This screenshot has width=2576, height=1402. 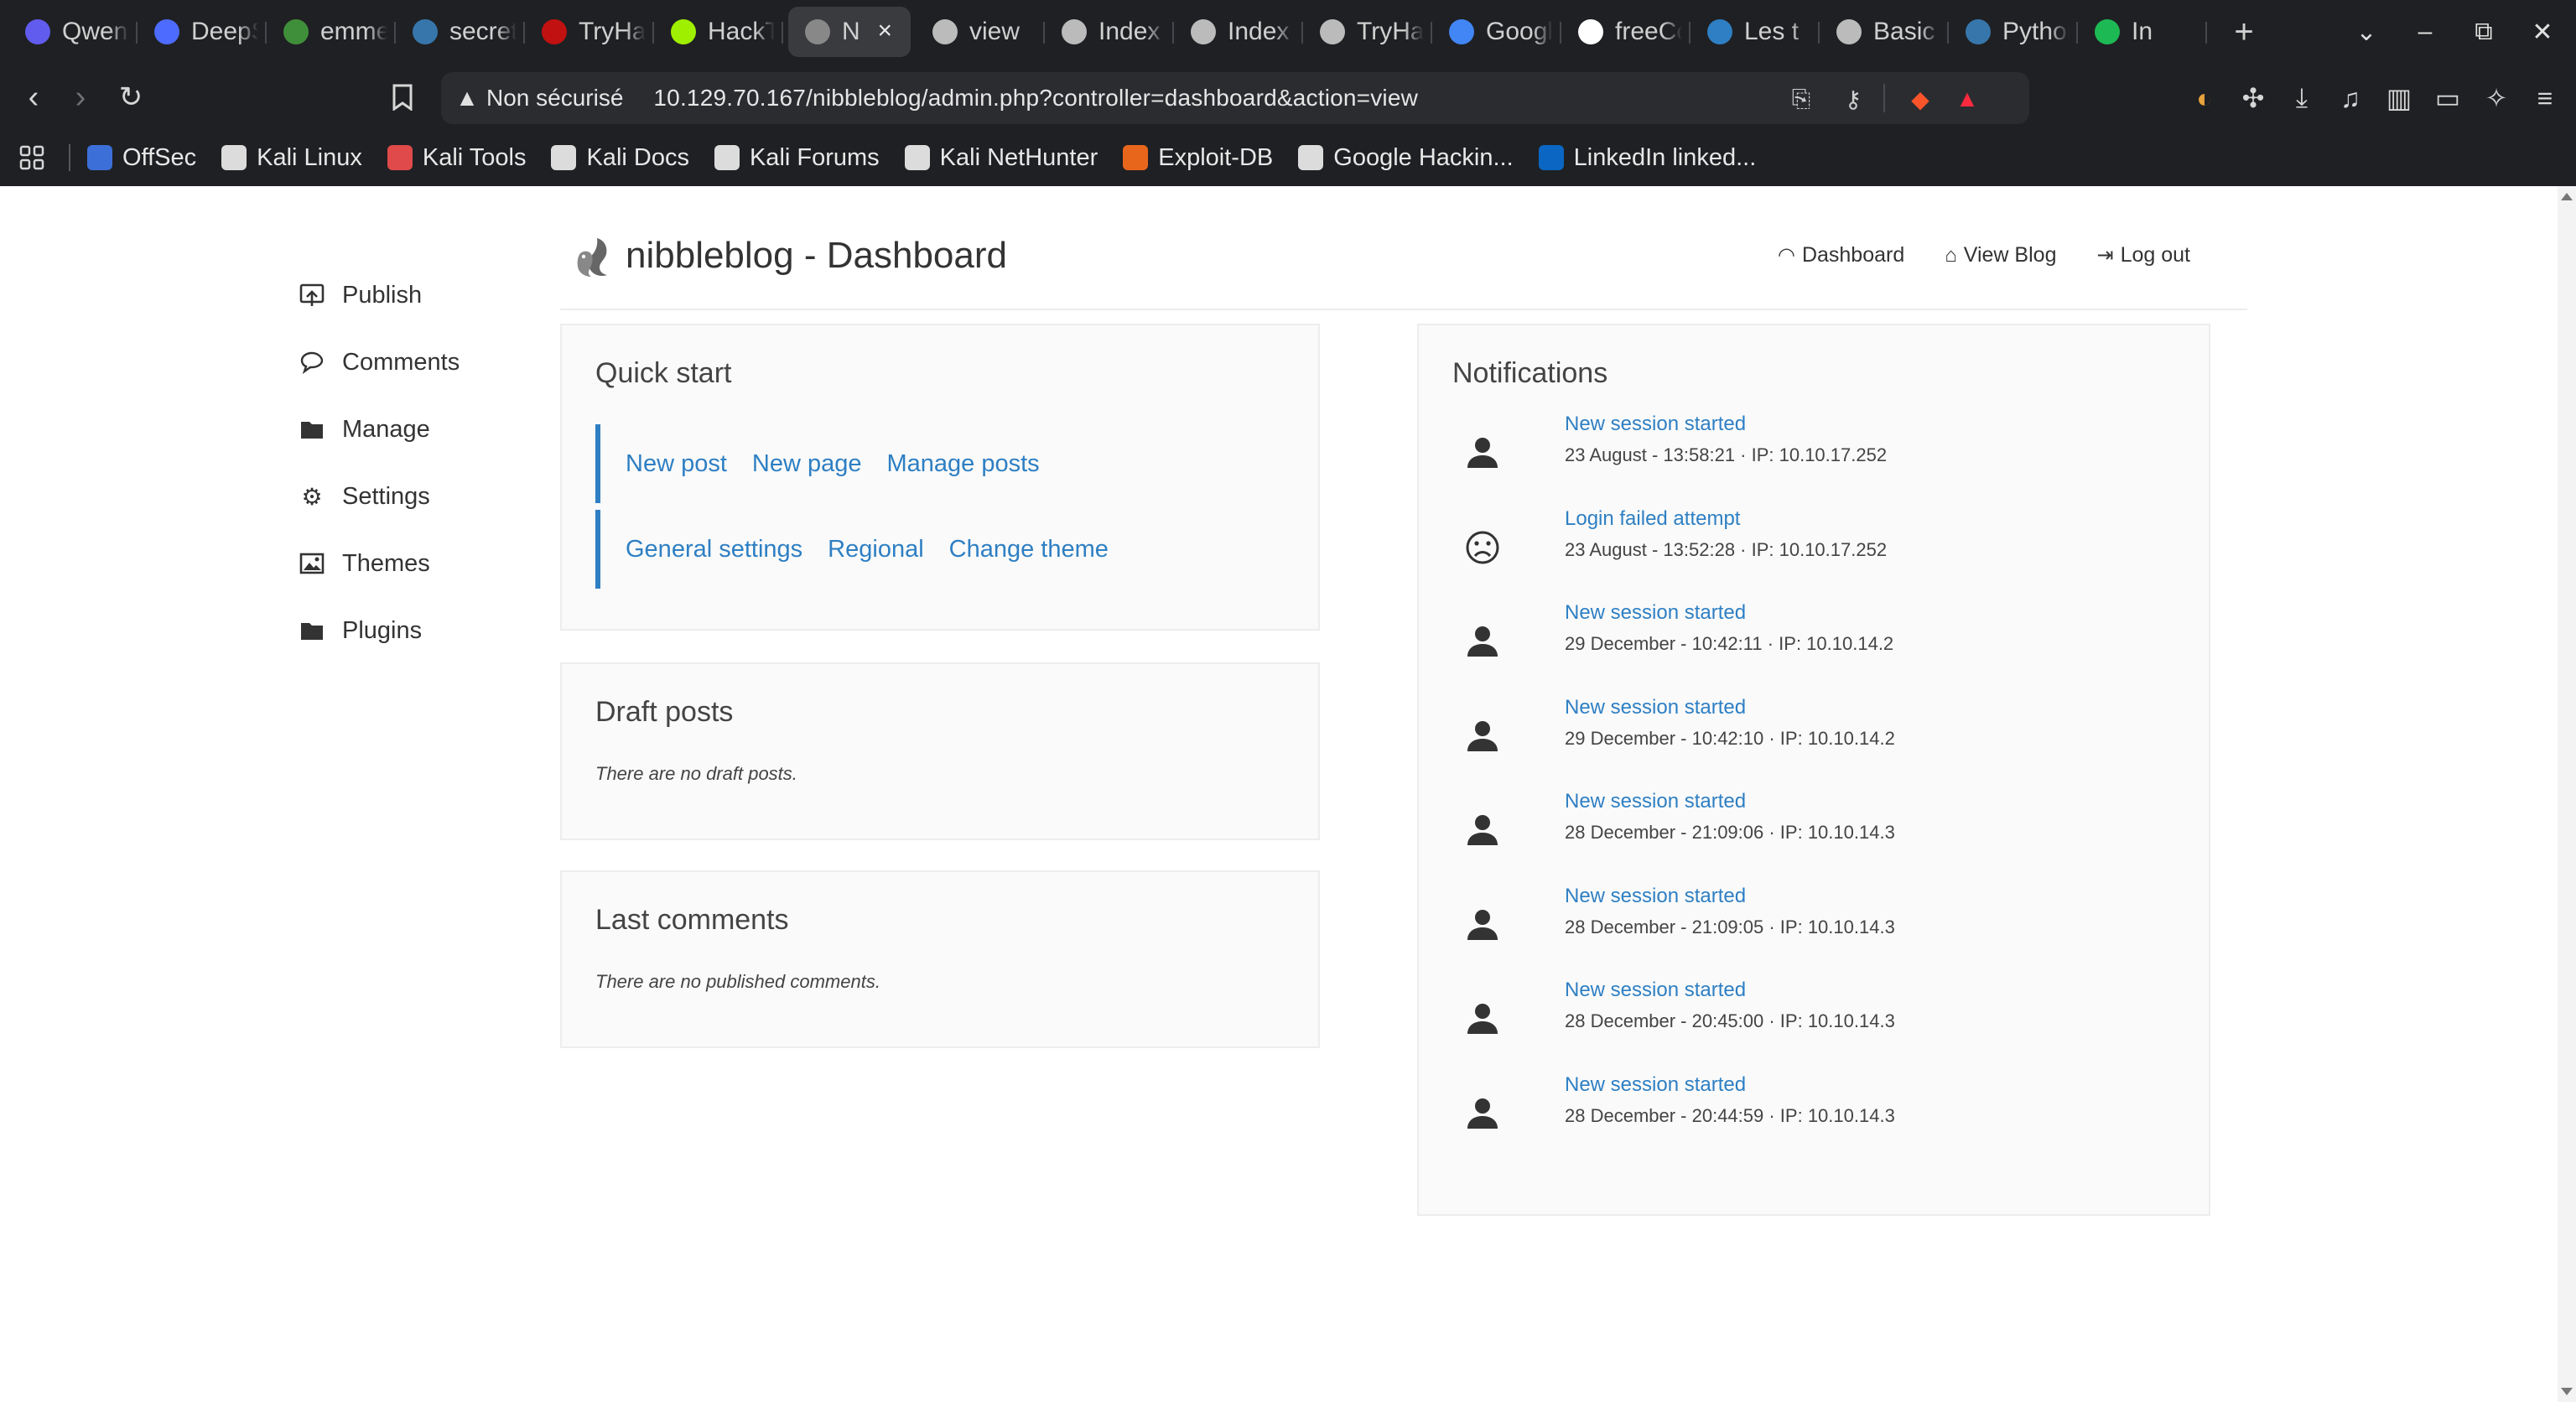 I want to click on new-page-link: New page, so click(x=807, y=464).